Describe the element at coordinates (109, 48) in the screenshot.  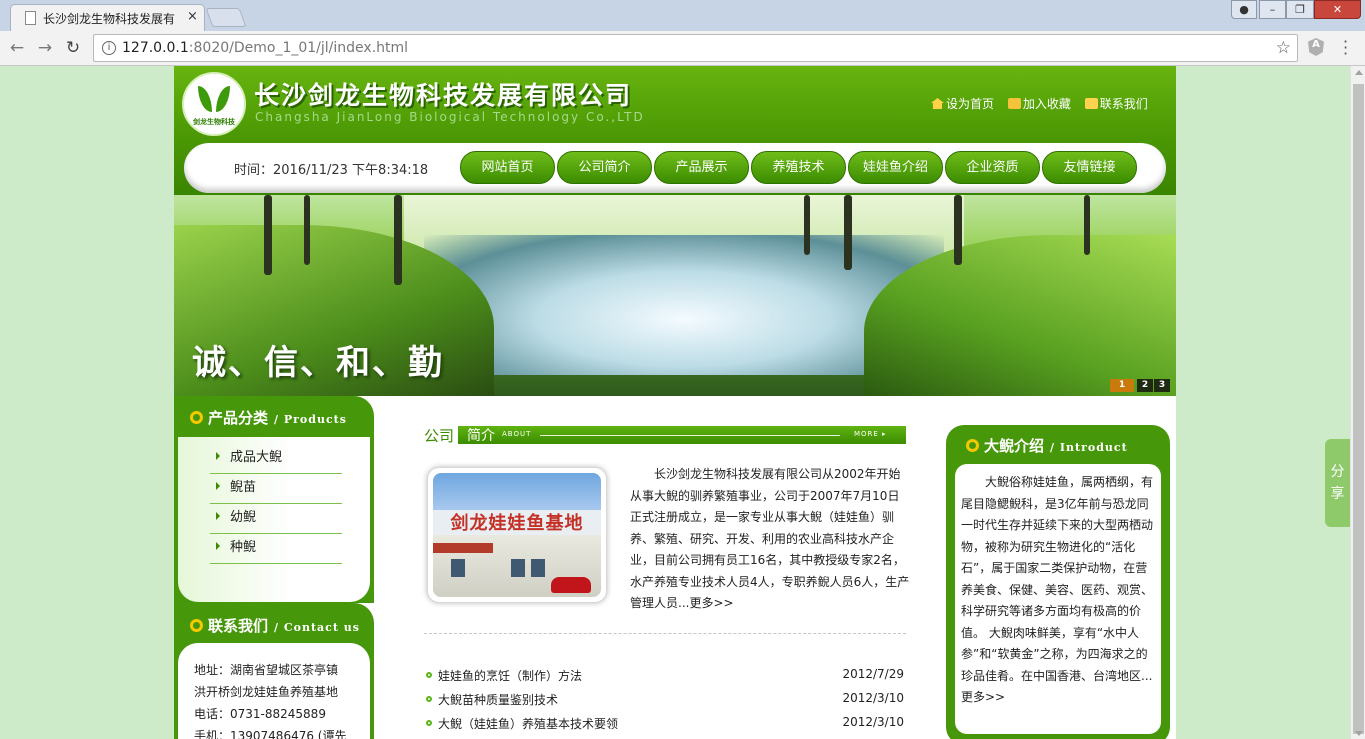
I see `site-info-icon: i` at that location.